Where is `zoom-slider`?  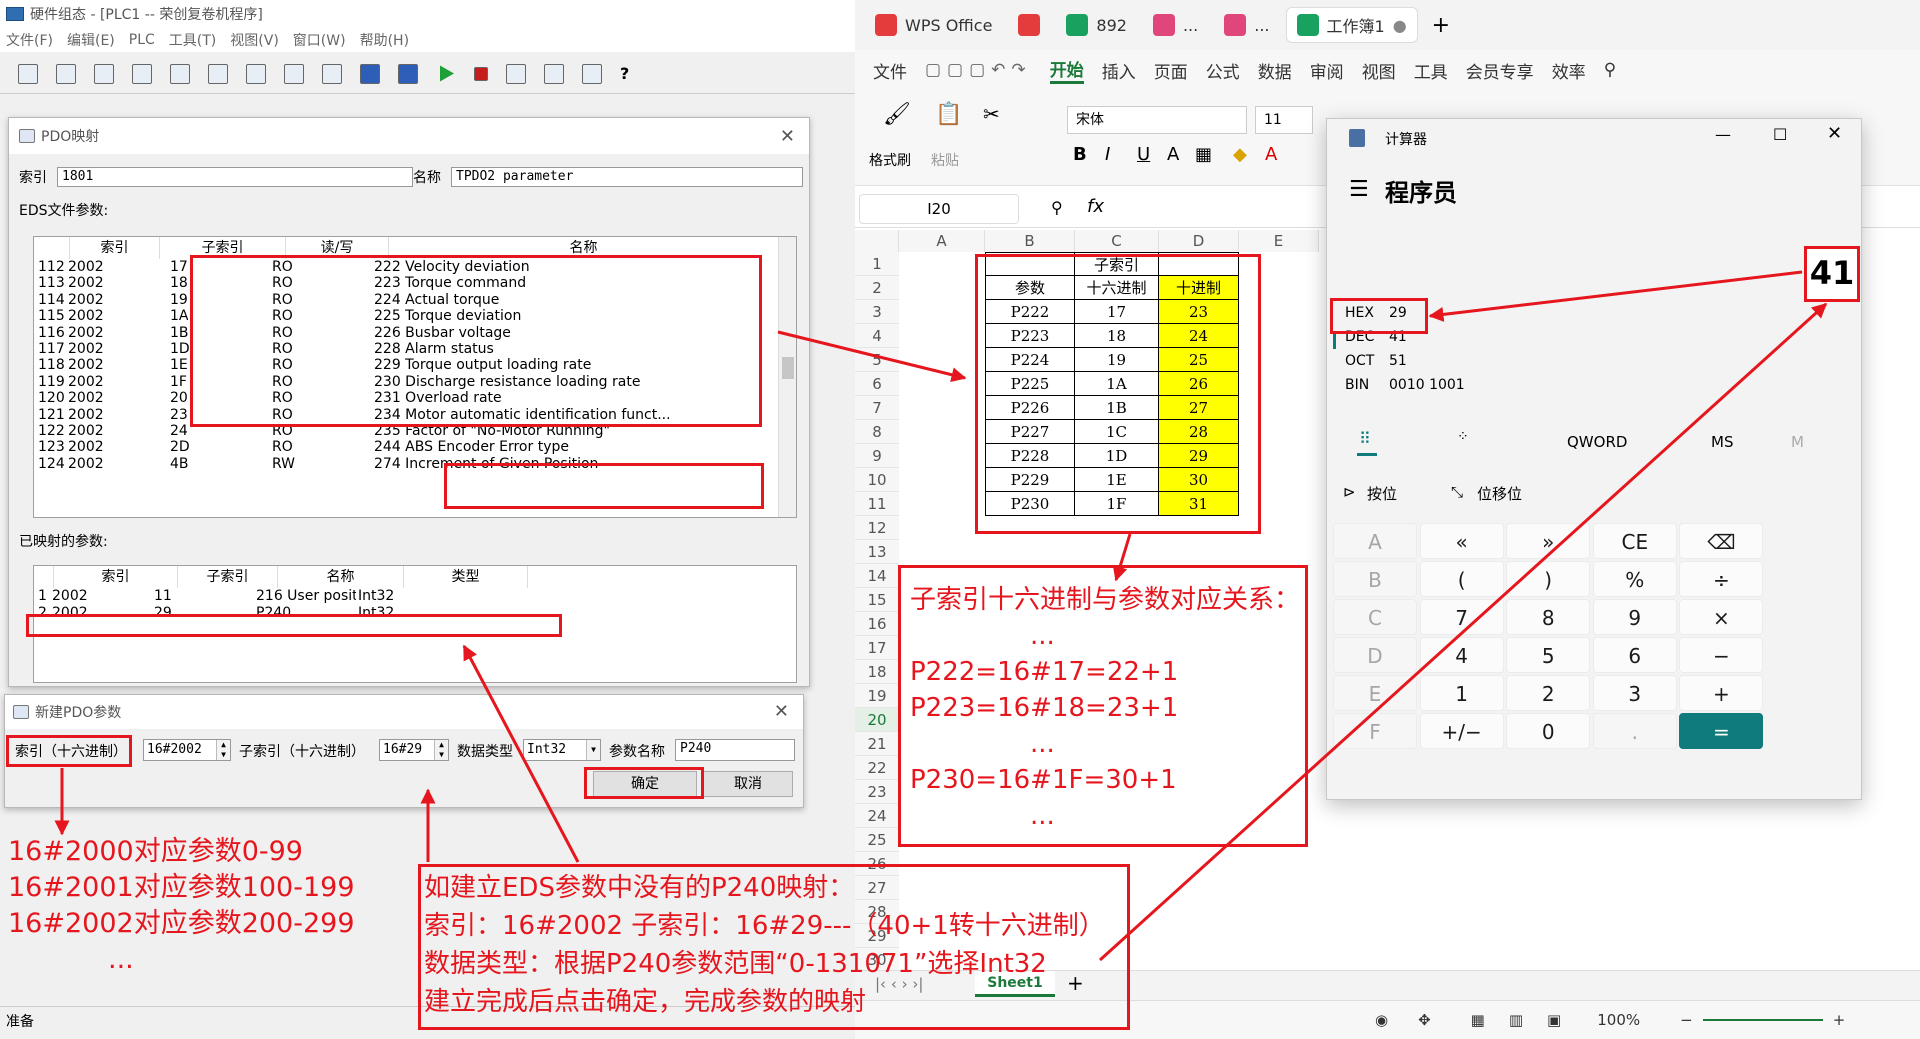 zoom-slider is located at coordinates (1762, 1020).